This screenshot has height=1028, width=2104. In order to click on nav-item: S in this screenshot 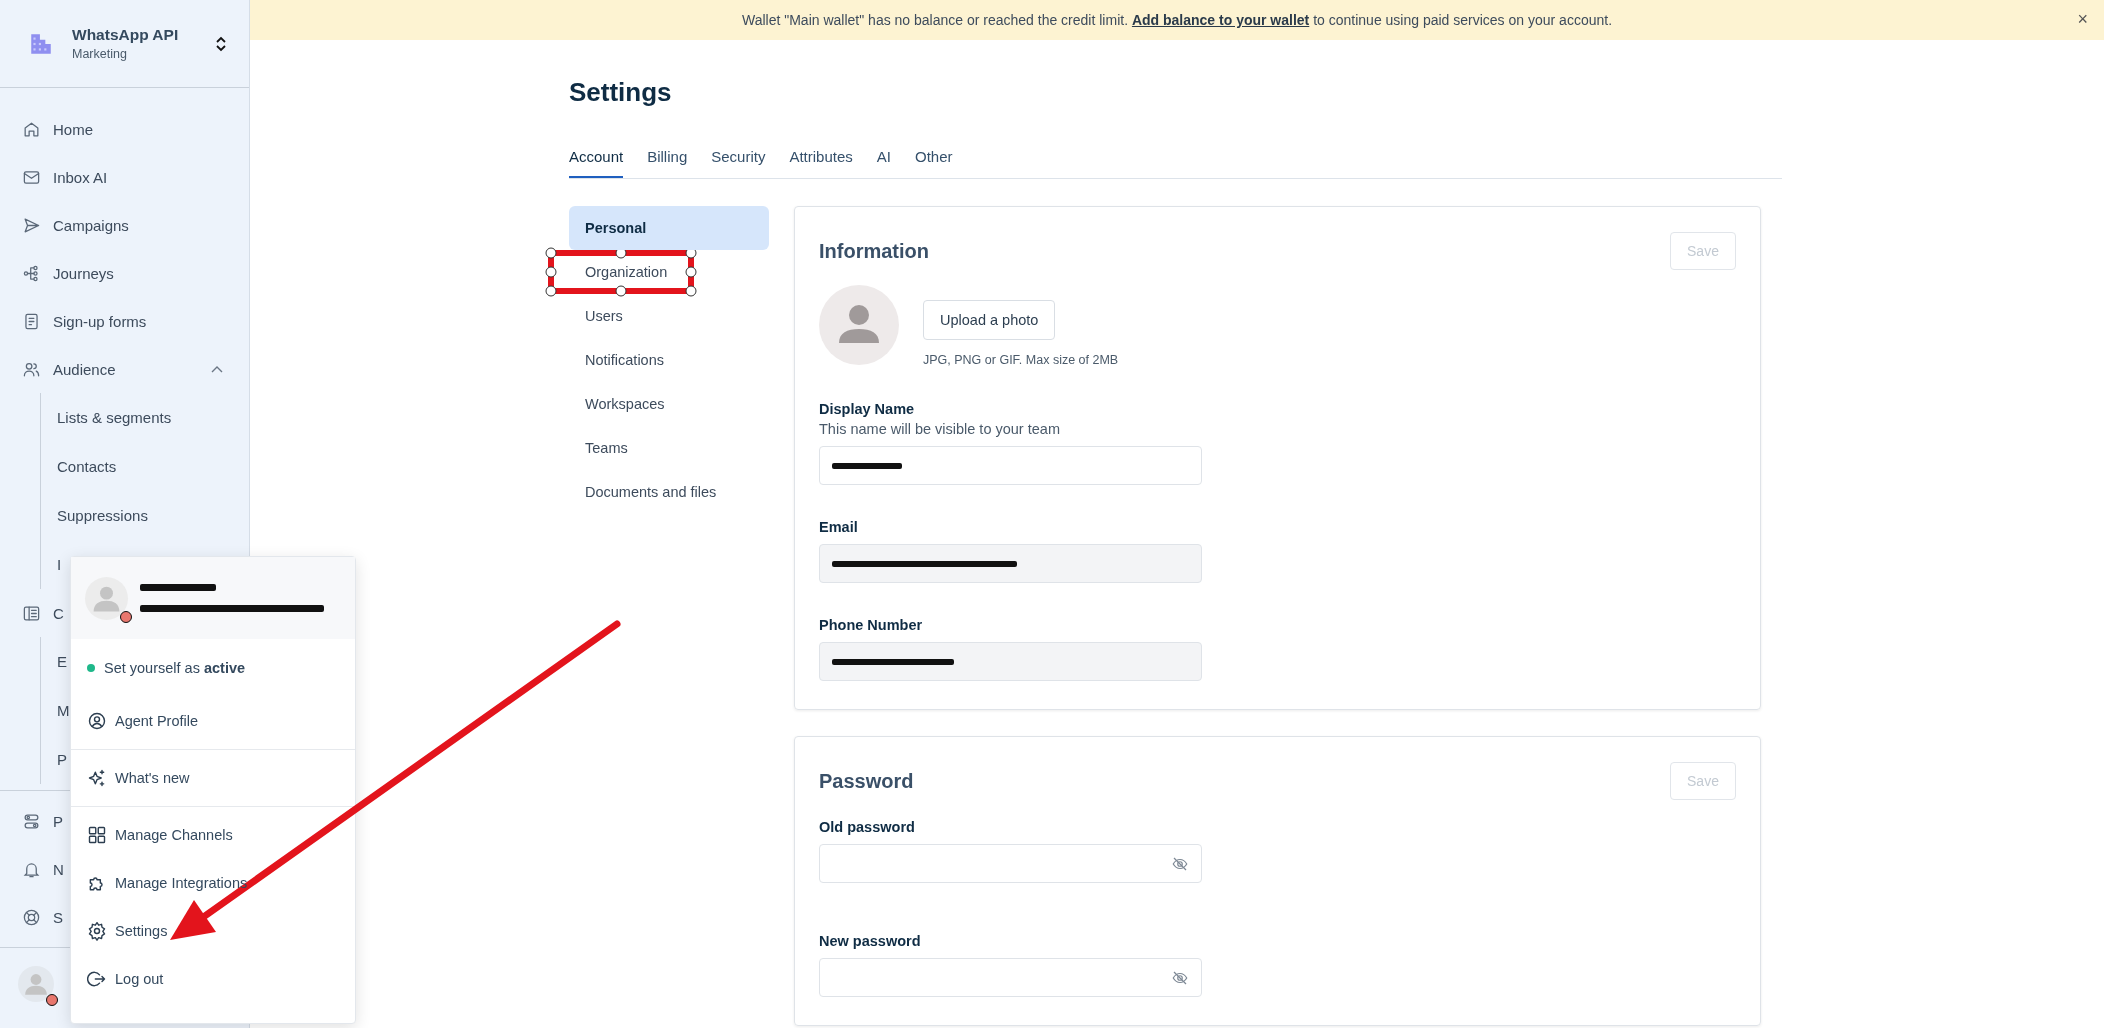, I will do `click(58, 917)`.